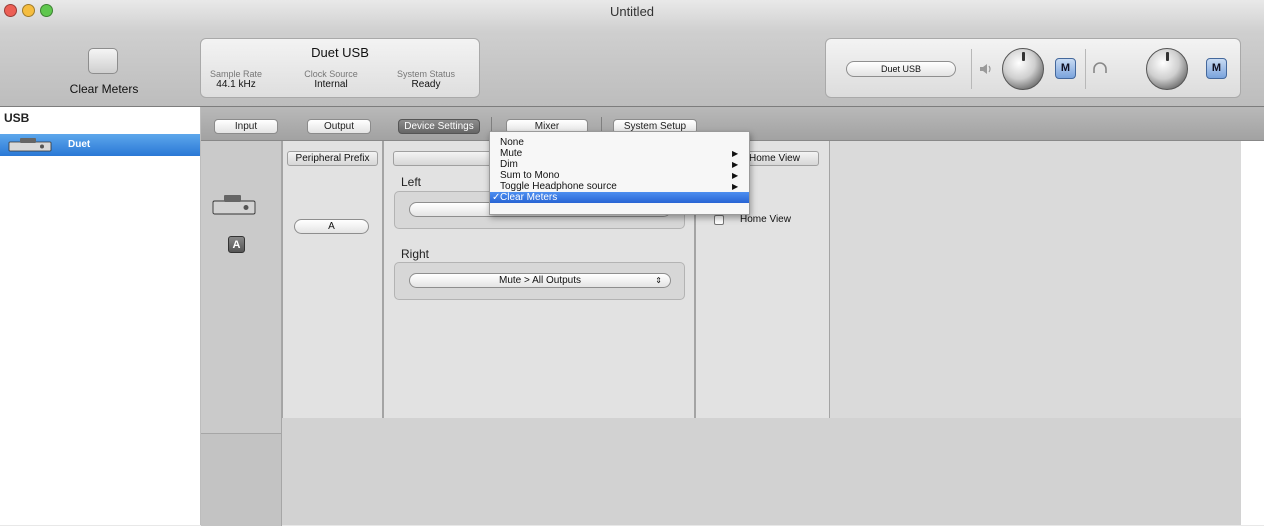 Image resolution: width=1264 pixels, height=526 pixels. I want to click on device-sidebar: USB Duet, so click(100, 316).